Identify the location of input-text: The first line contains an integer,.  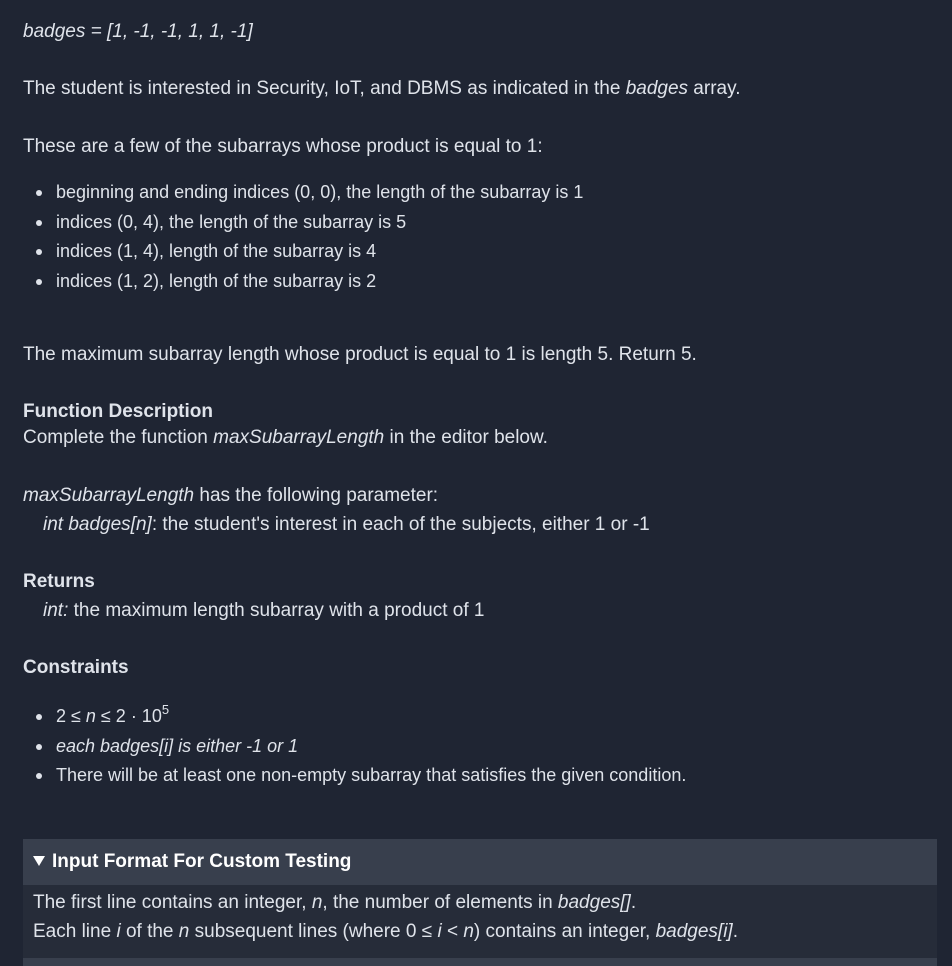
(172, 902).